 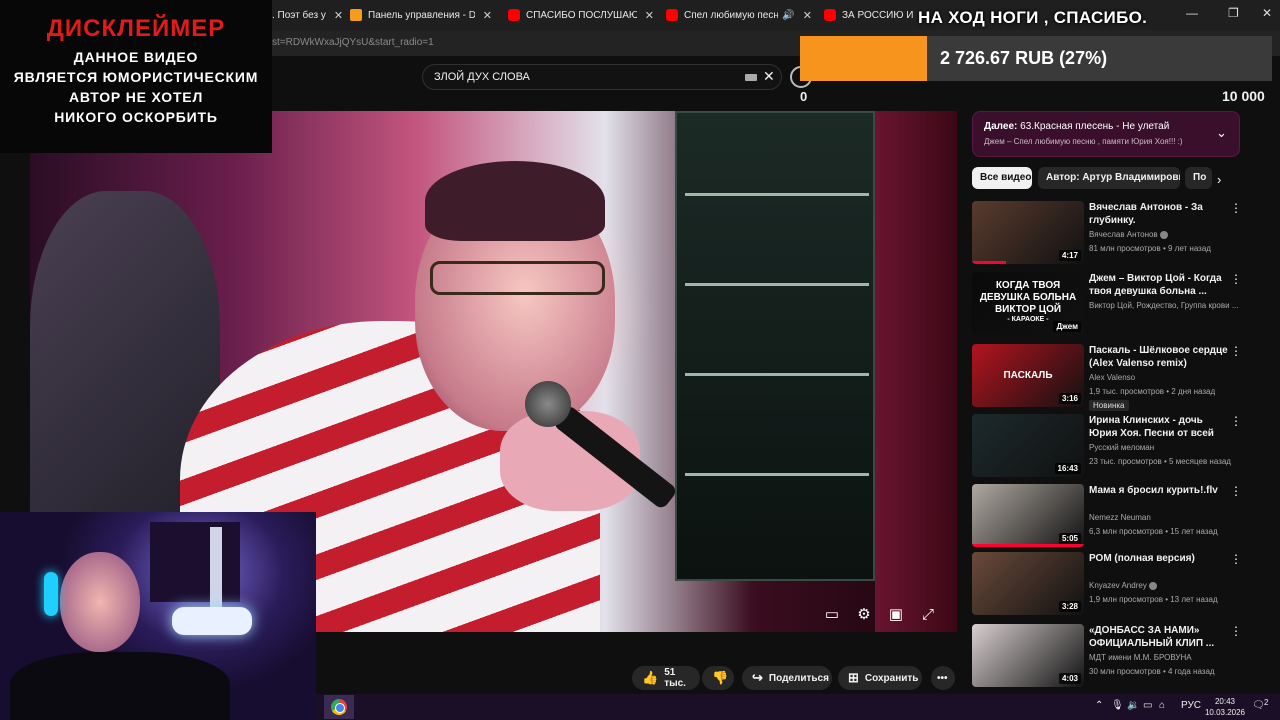 What do you see at coordinates (1028, 545) in the screenshot?
I see `watch-progress-bar` at bounding box center [1028, 545].